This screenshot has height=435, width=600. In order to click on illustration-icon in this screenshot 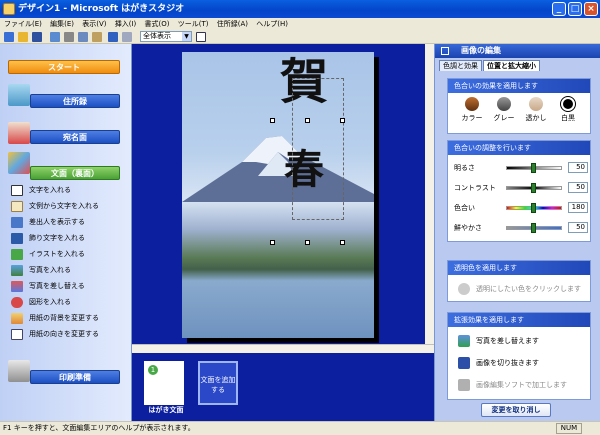, I will do `click(17, 254)`.